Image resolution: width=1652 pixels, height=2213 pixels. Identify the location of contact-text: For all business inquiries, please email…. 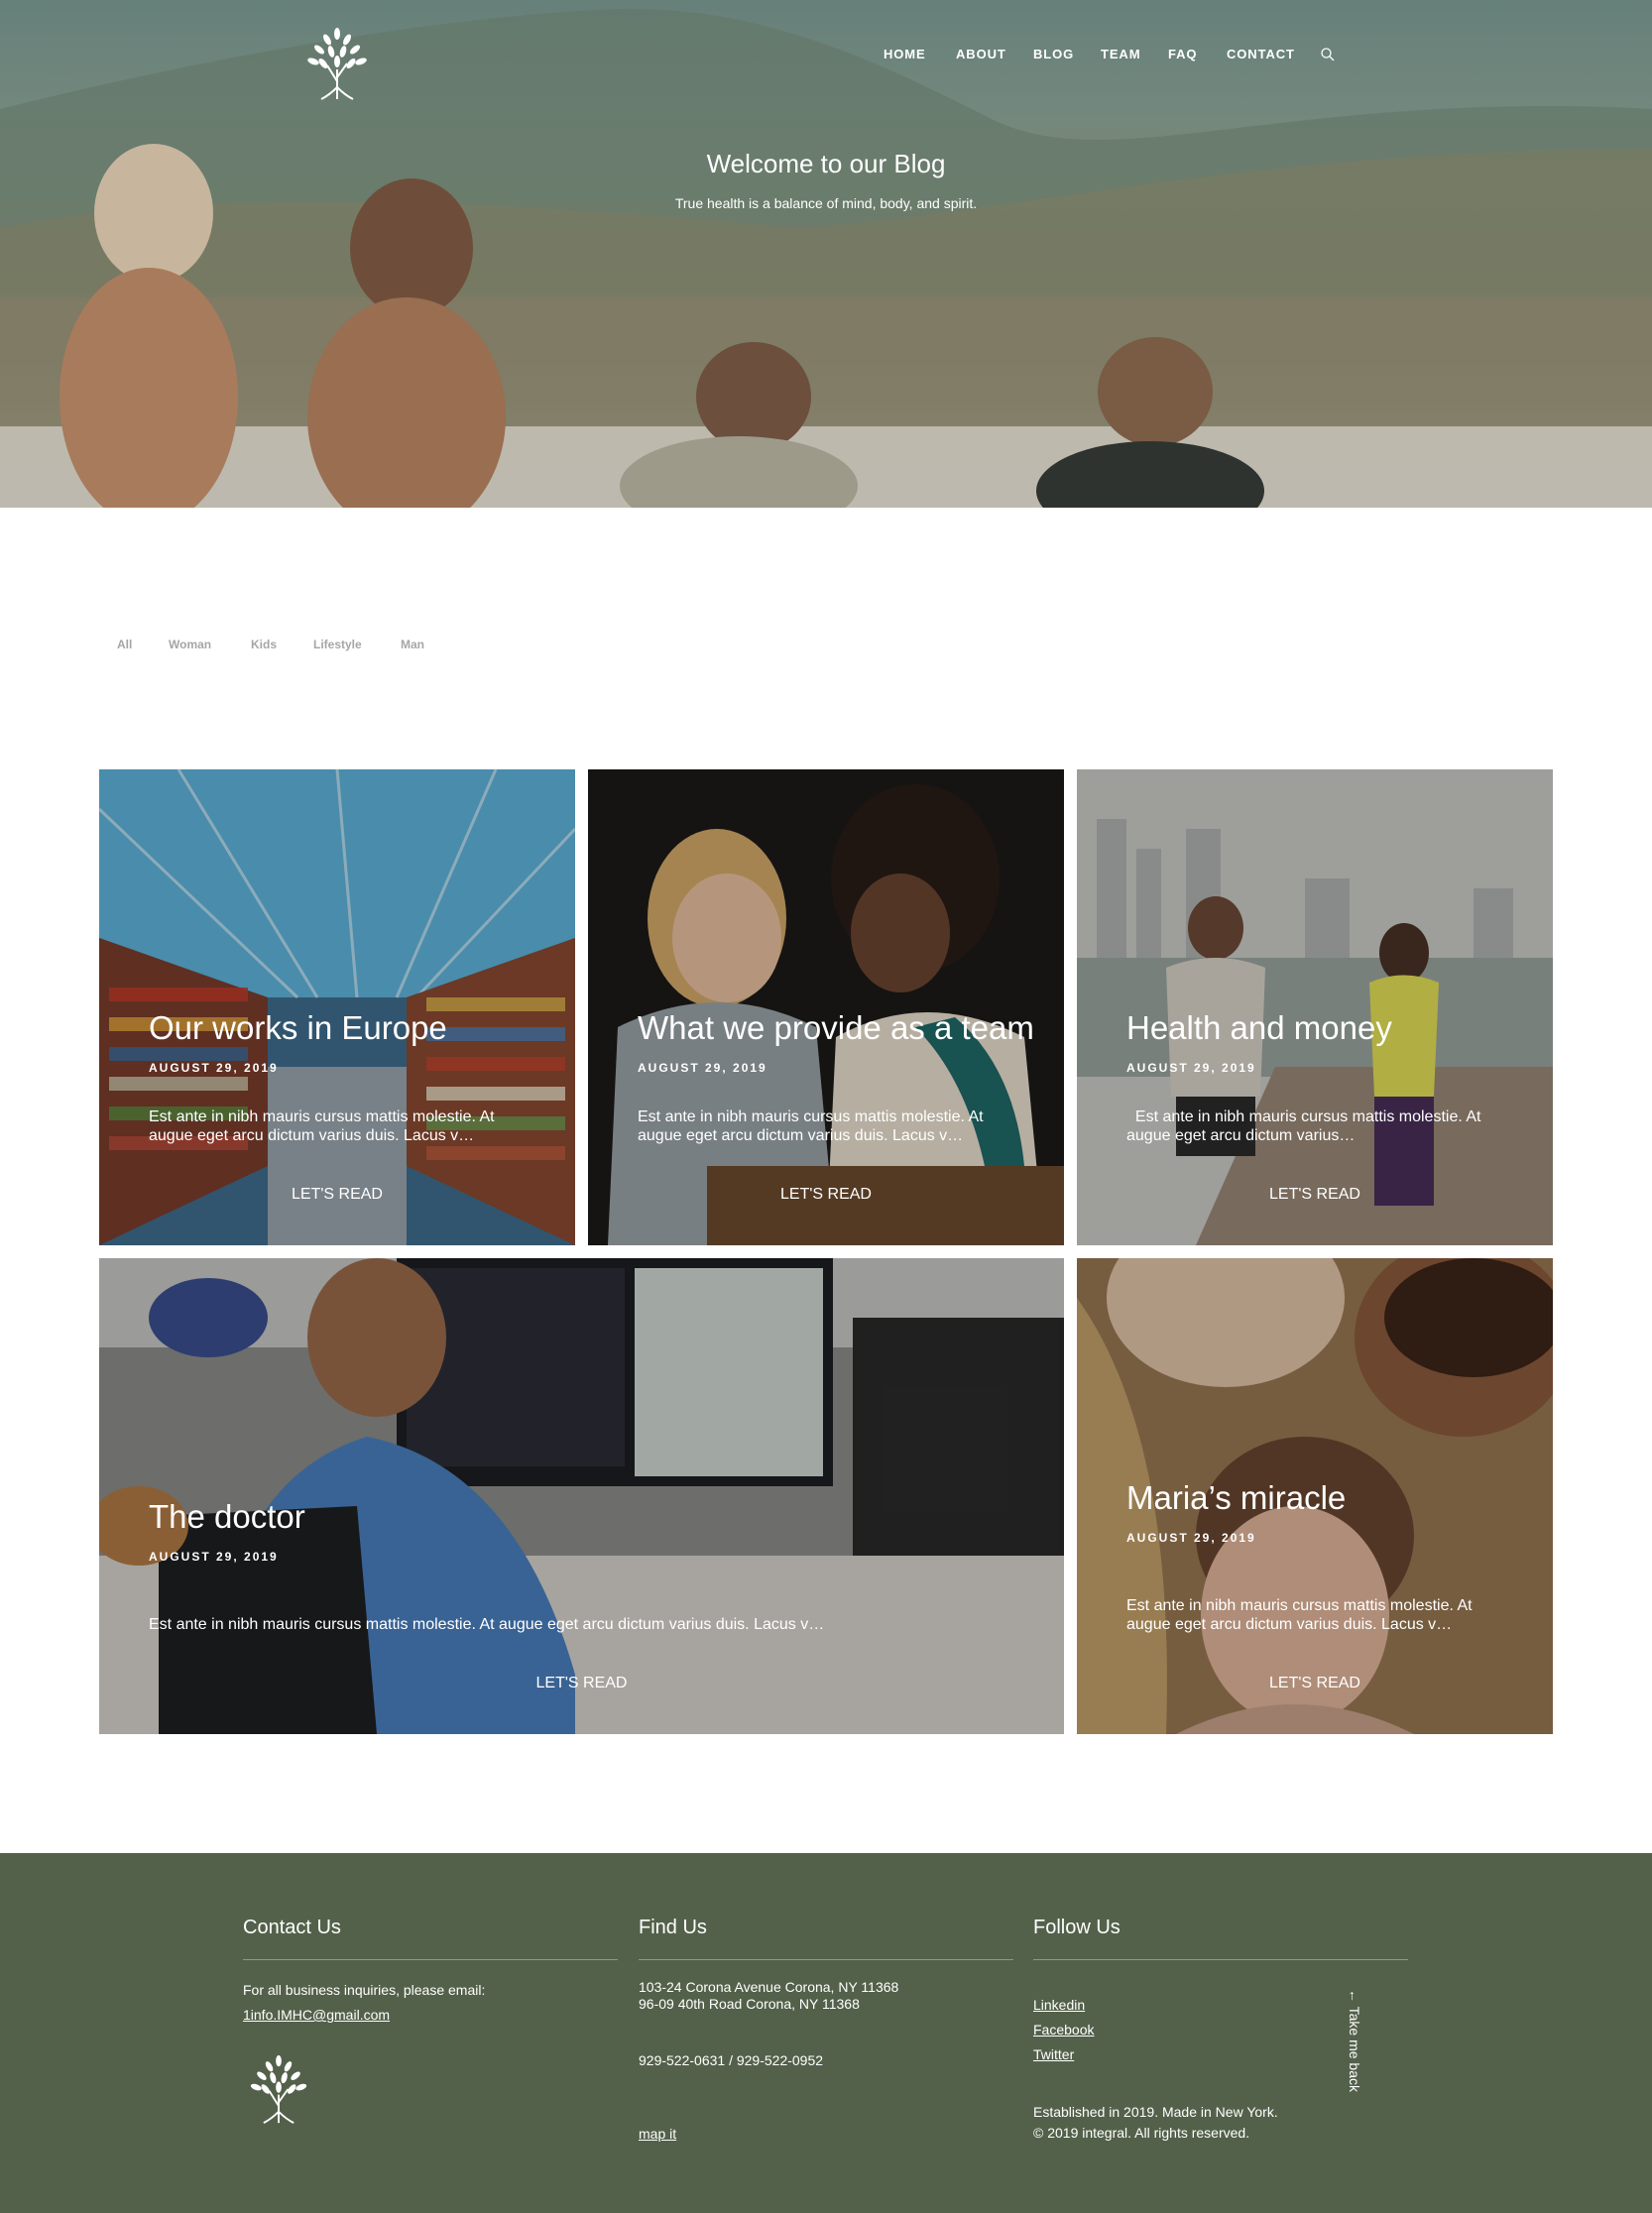
(364, 1990).